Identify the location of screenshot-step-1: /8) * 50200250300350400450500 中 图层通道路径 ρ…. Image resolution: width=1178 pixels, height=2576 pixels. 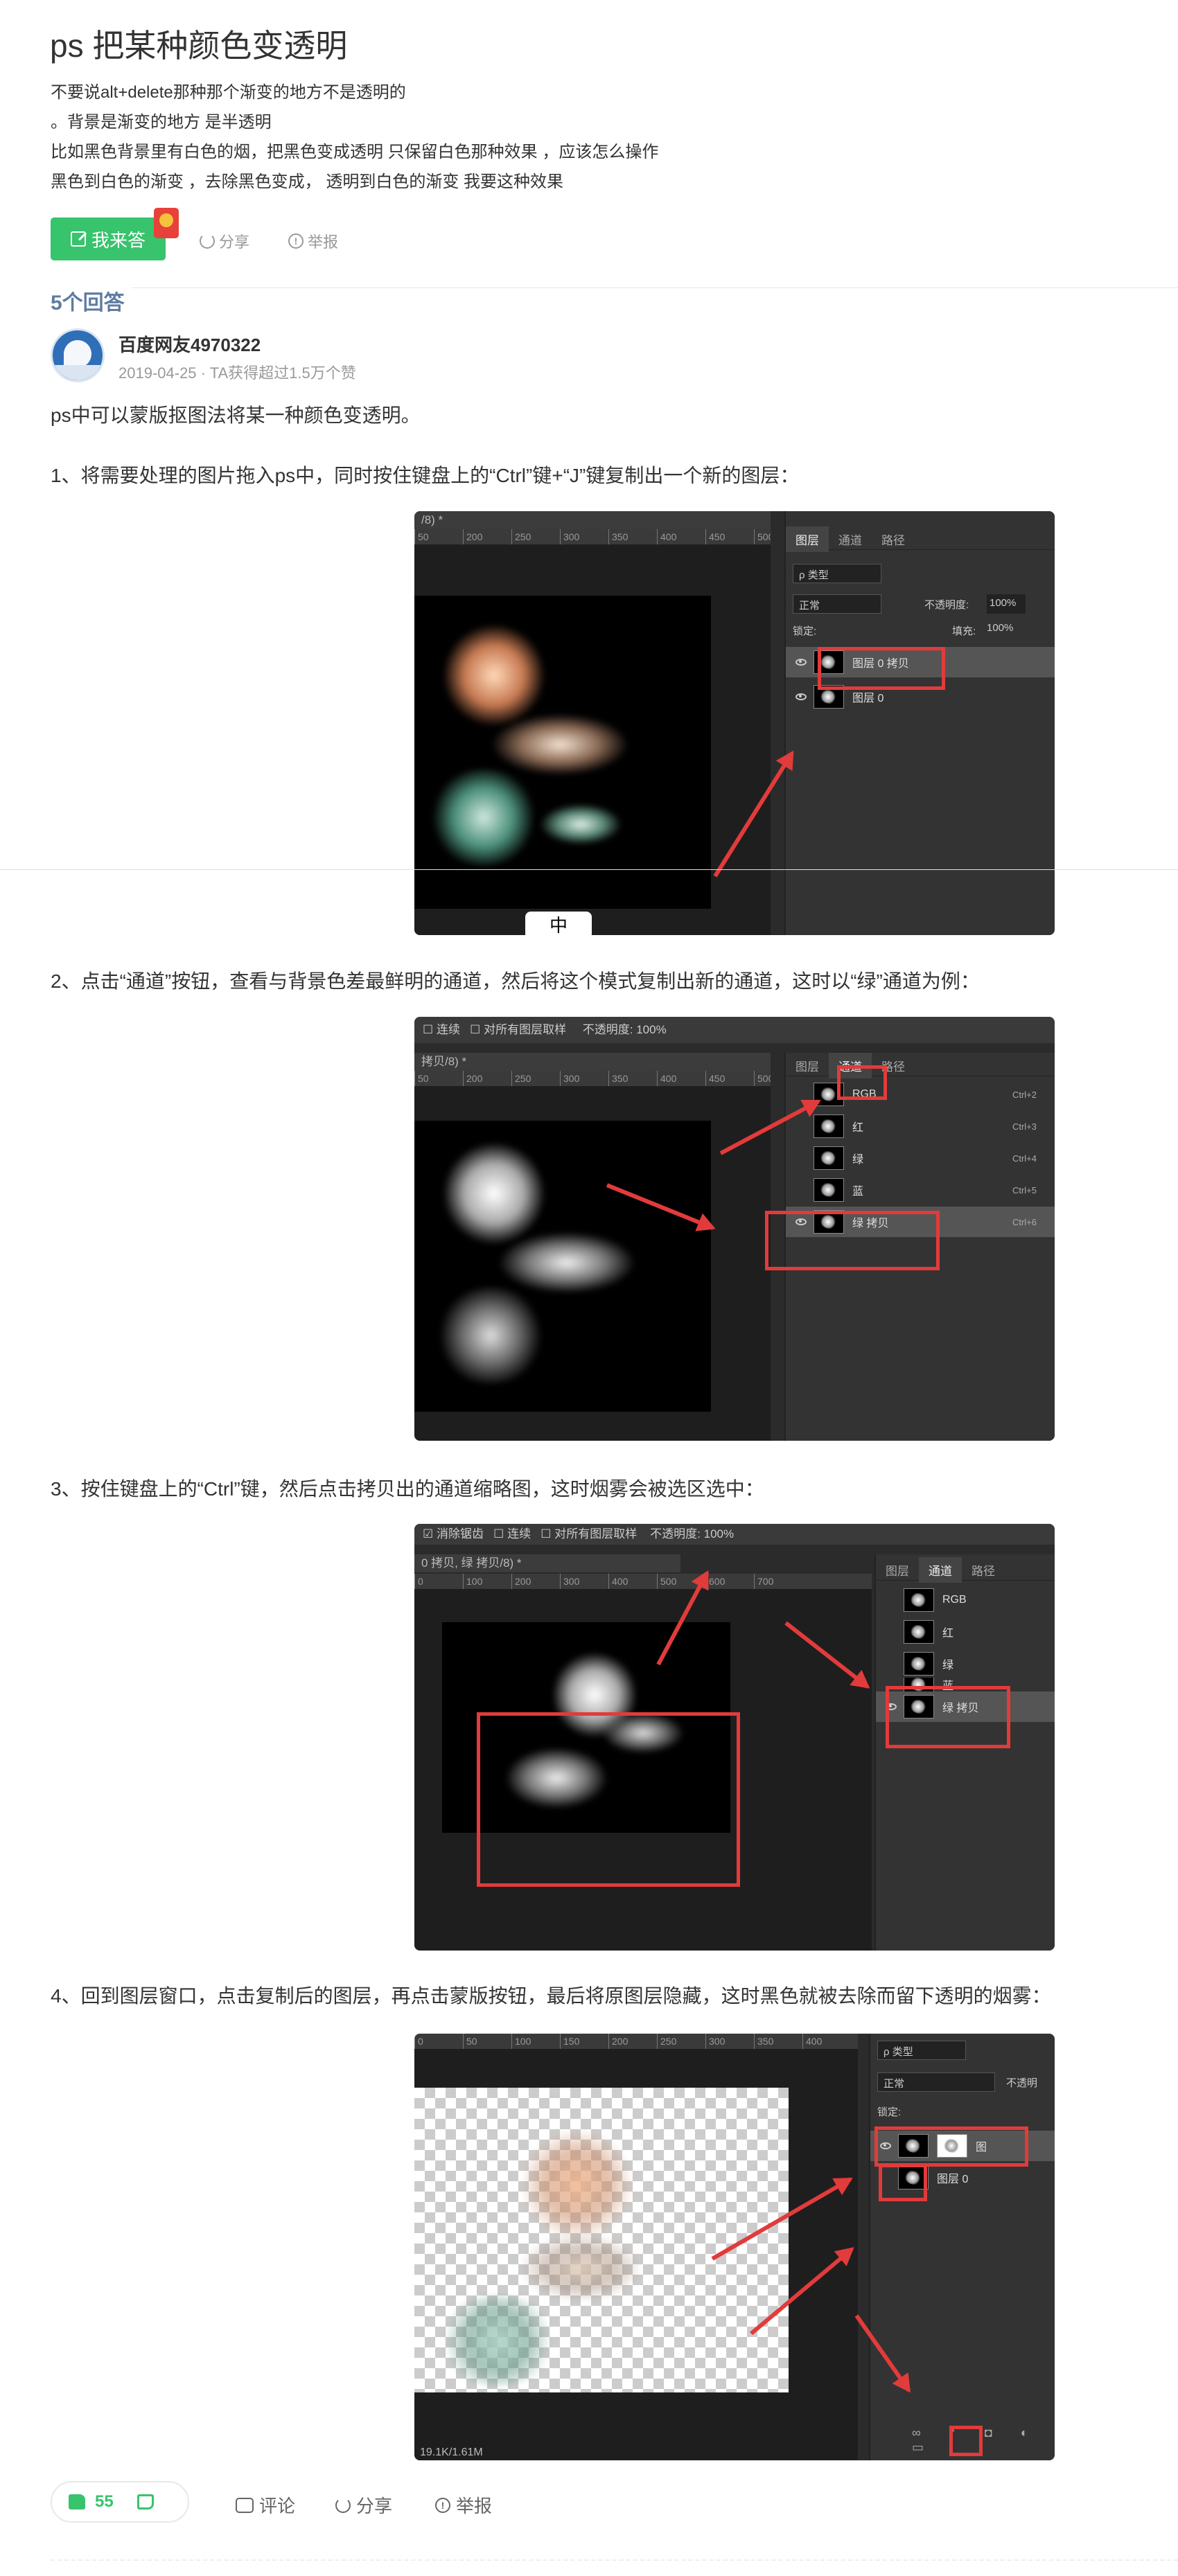
(735, 723).